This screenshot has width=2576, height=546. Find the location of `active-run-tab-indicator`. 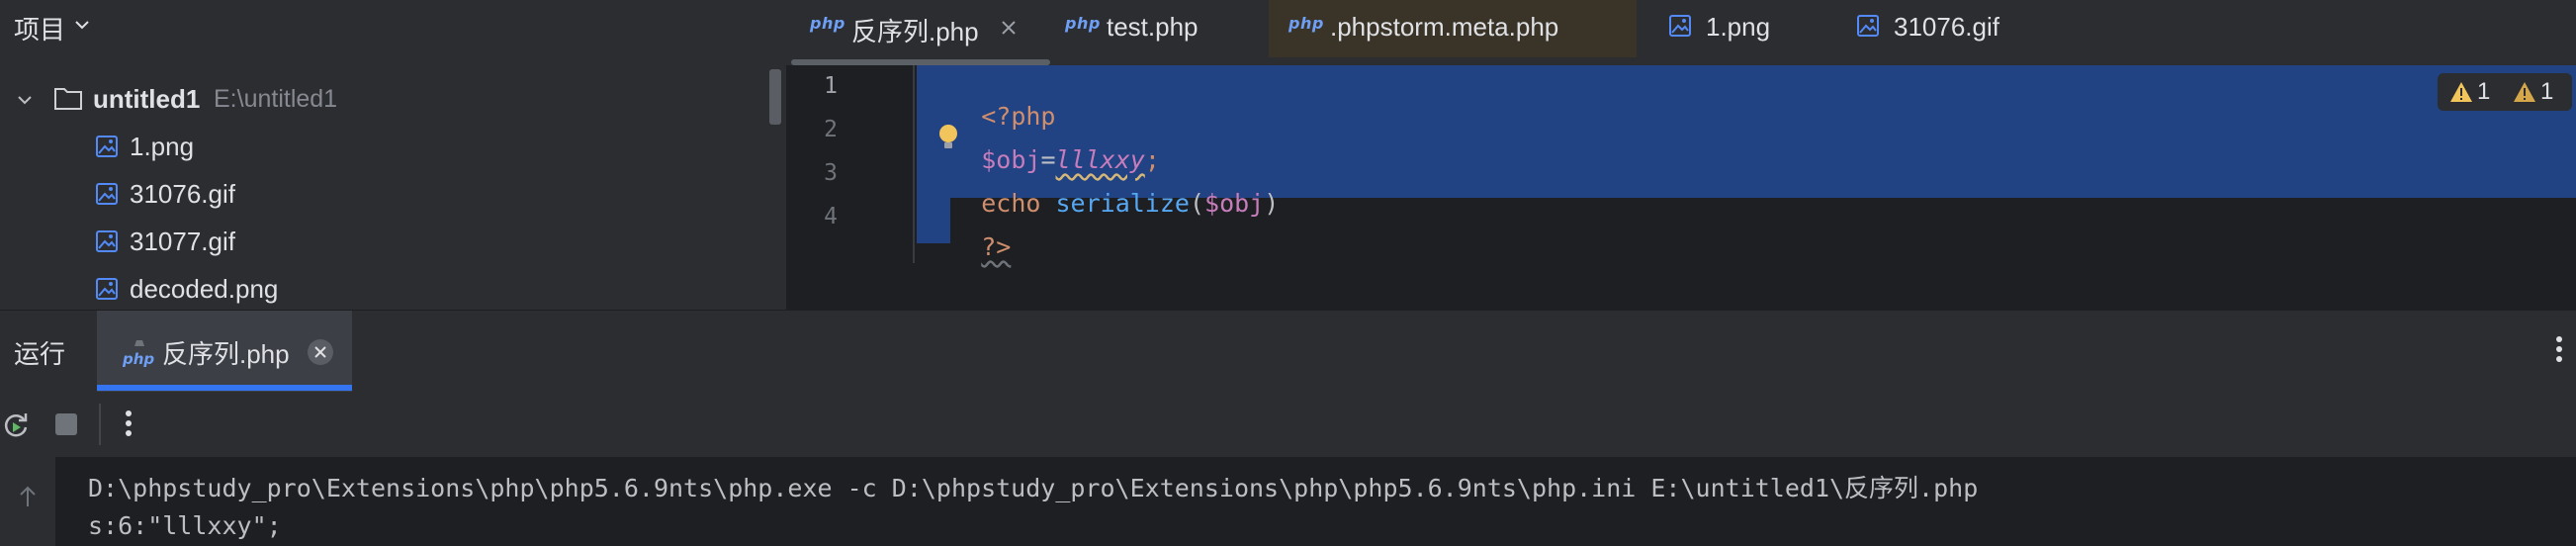

active-run-tab-indicator is located at coordinates (224, 388).